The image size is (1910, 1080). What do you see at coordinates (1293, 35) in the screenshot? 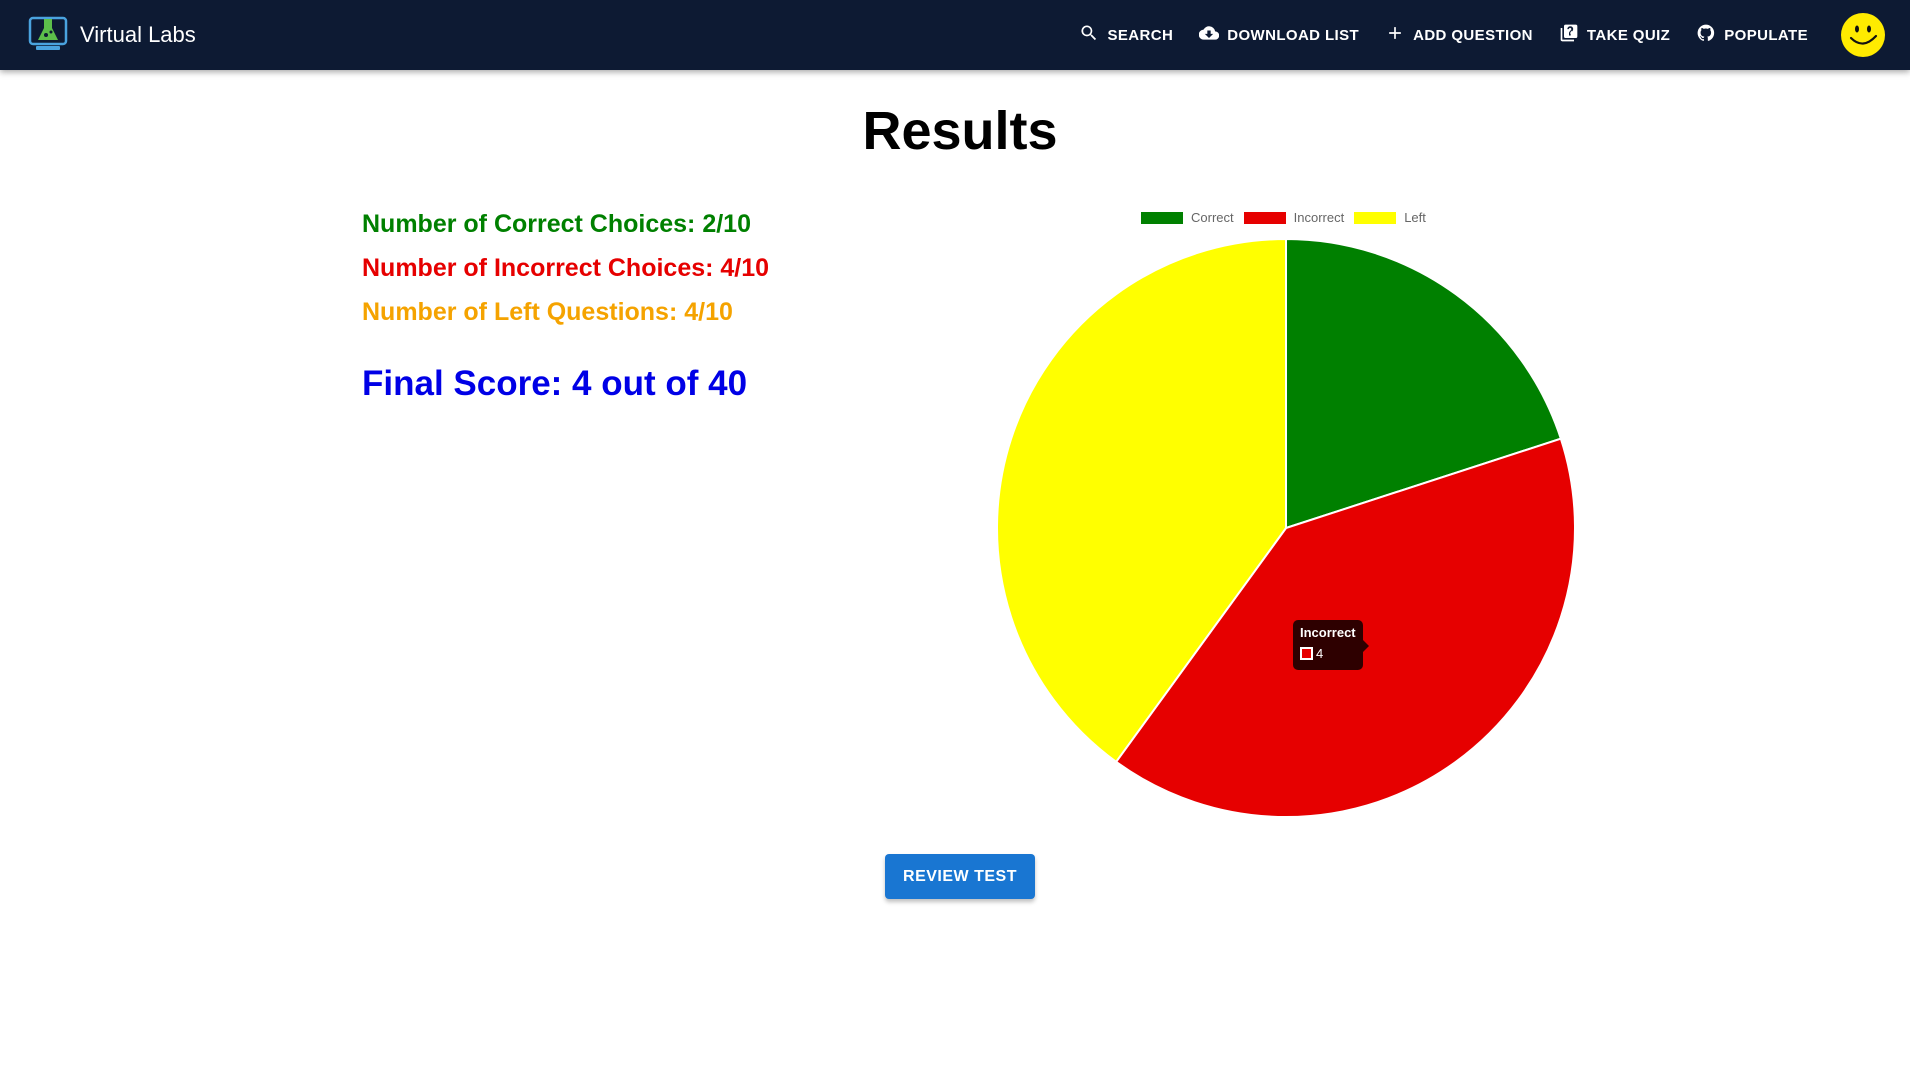
I see `download-list-label: DOWNLOAD LIST` at bounding box center [1293, 35].